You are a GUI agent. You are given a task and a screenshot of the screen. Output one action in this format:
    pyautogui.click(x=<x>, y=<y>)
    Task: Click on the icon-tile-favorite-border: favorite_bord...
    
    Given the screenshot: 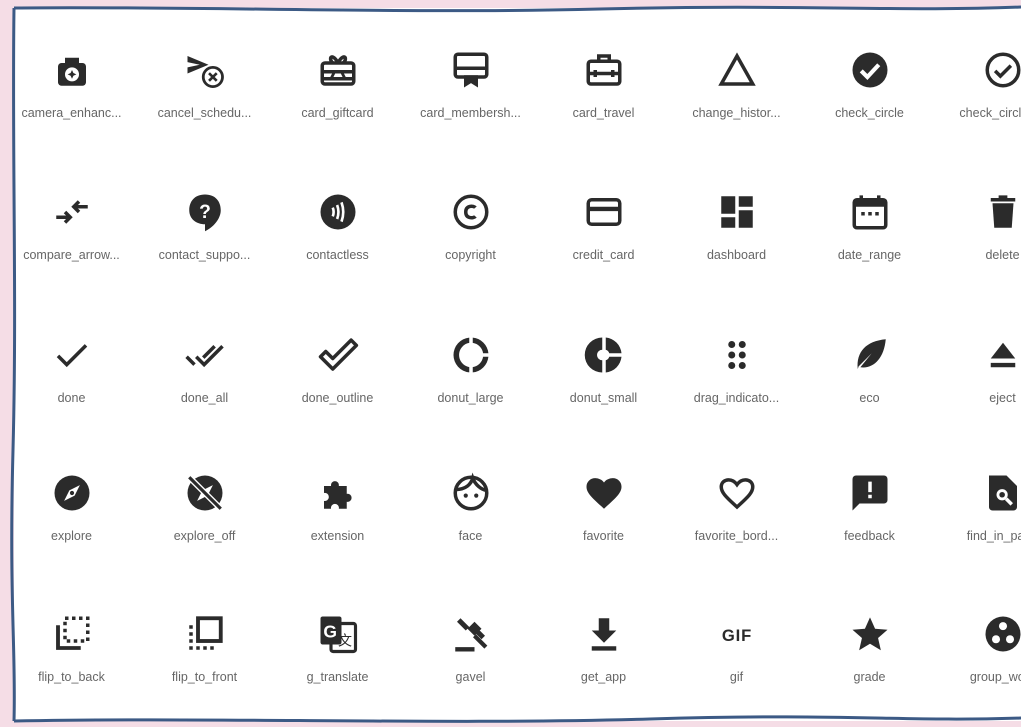 What is the action you would take?
    pyautogui.click(x=736, y=541)
    